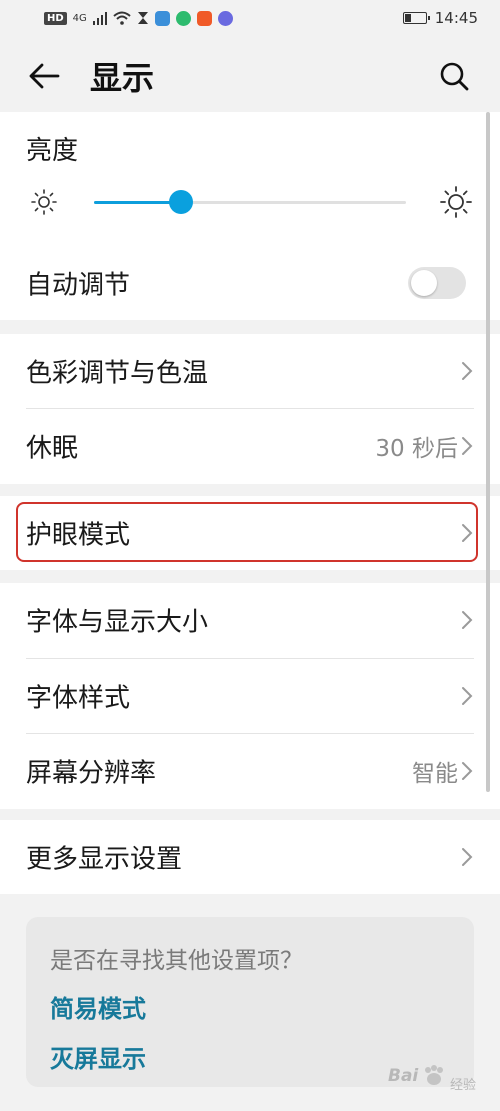  I want to click on paw-icon, so click(434, 1075).